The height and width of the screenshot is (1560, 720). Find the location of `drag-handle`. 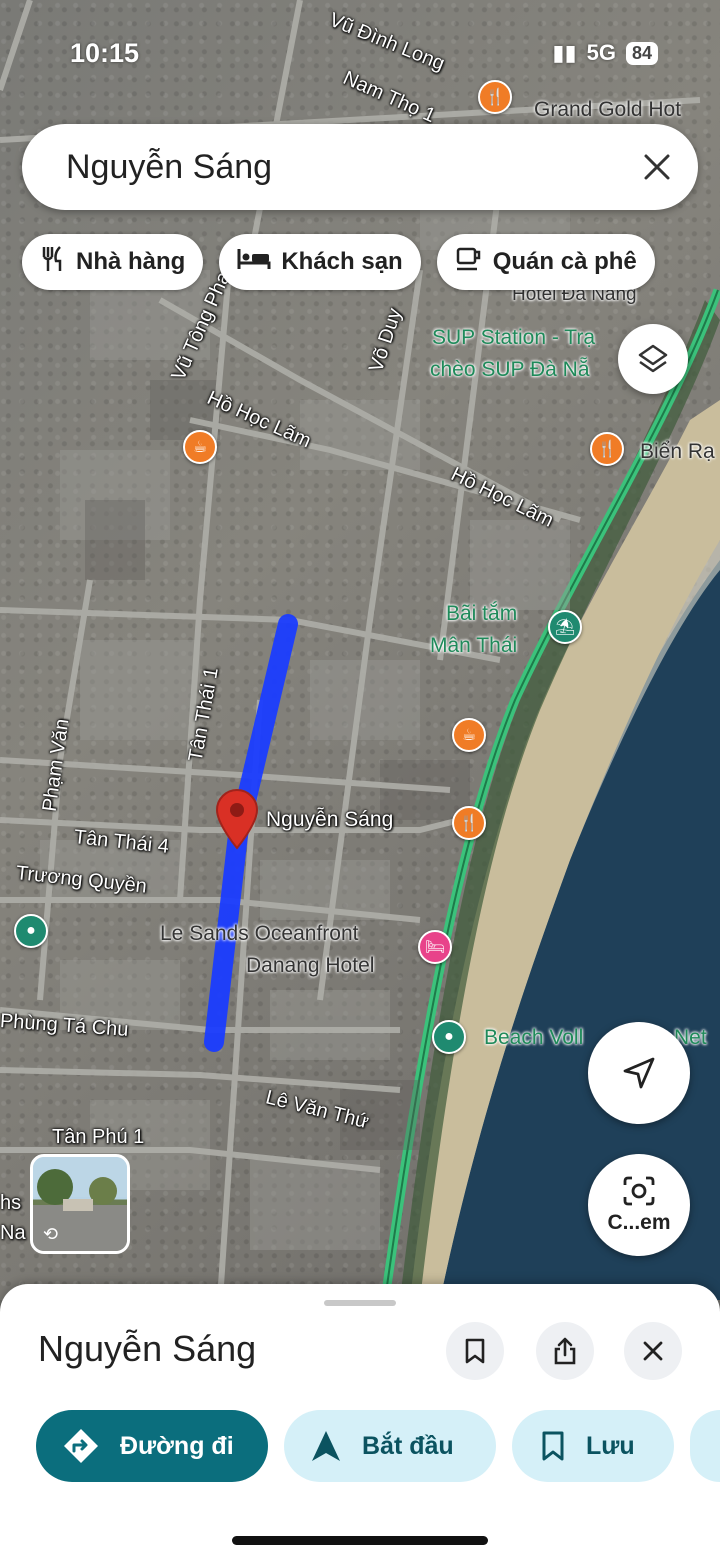

drag-handle is located at coordinates (360, 1303).